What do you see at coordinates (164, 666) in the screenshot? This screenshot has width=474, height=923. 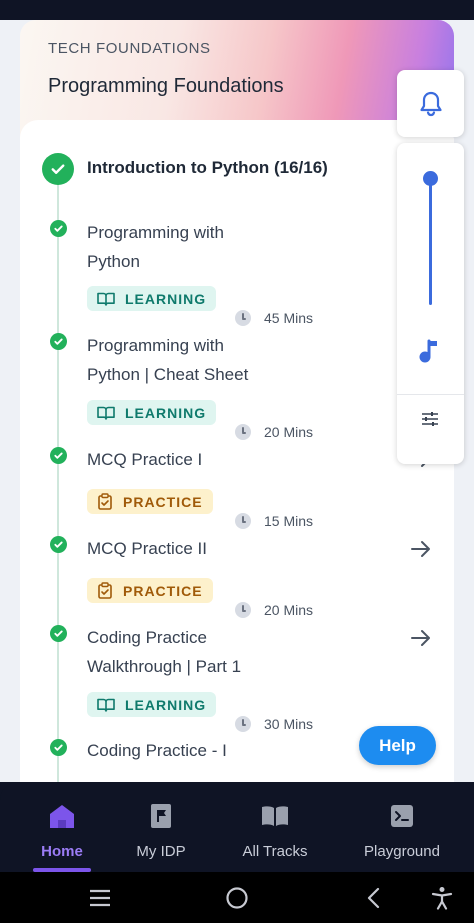 I see `item-title-line: Walkthrough | Part 1` at bounding box center [164, 666].